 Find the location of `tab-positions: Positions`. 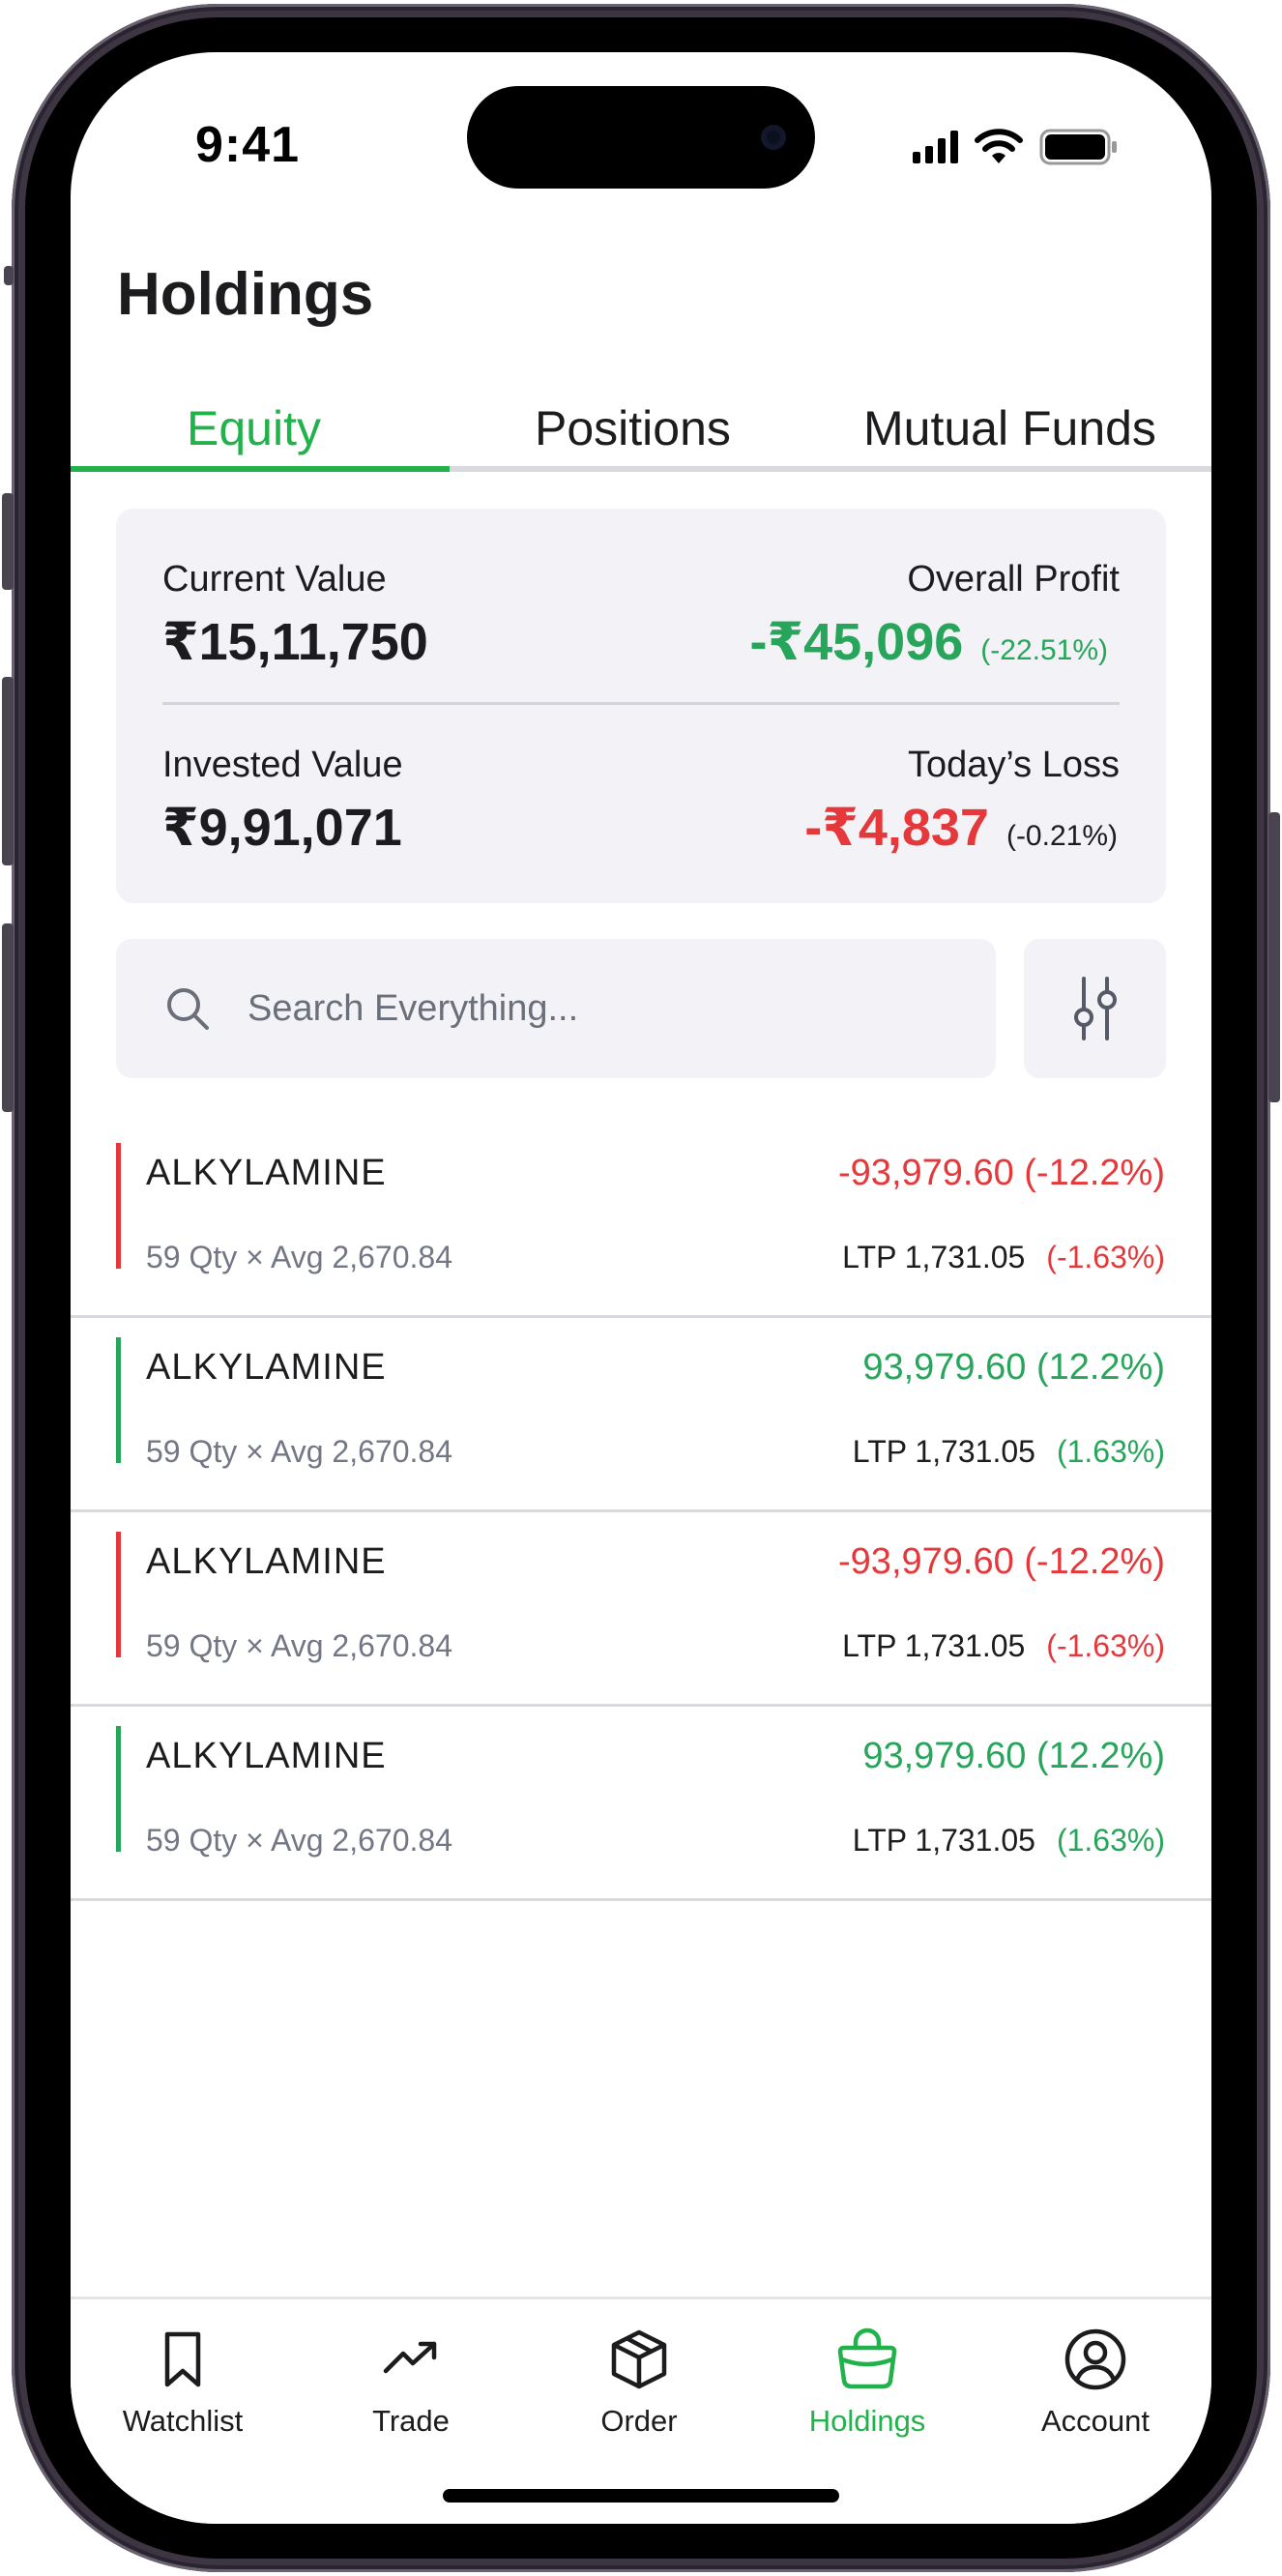

tab-positions: Positions is located at coordinates (633, 428).